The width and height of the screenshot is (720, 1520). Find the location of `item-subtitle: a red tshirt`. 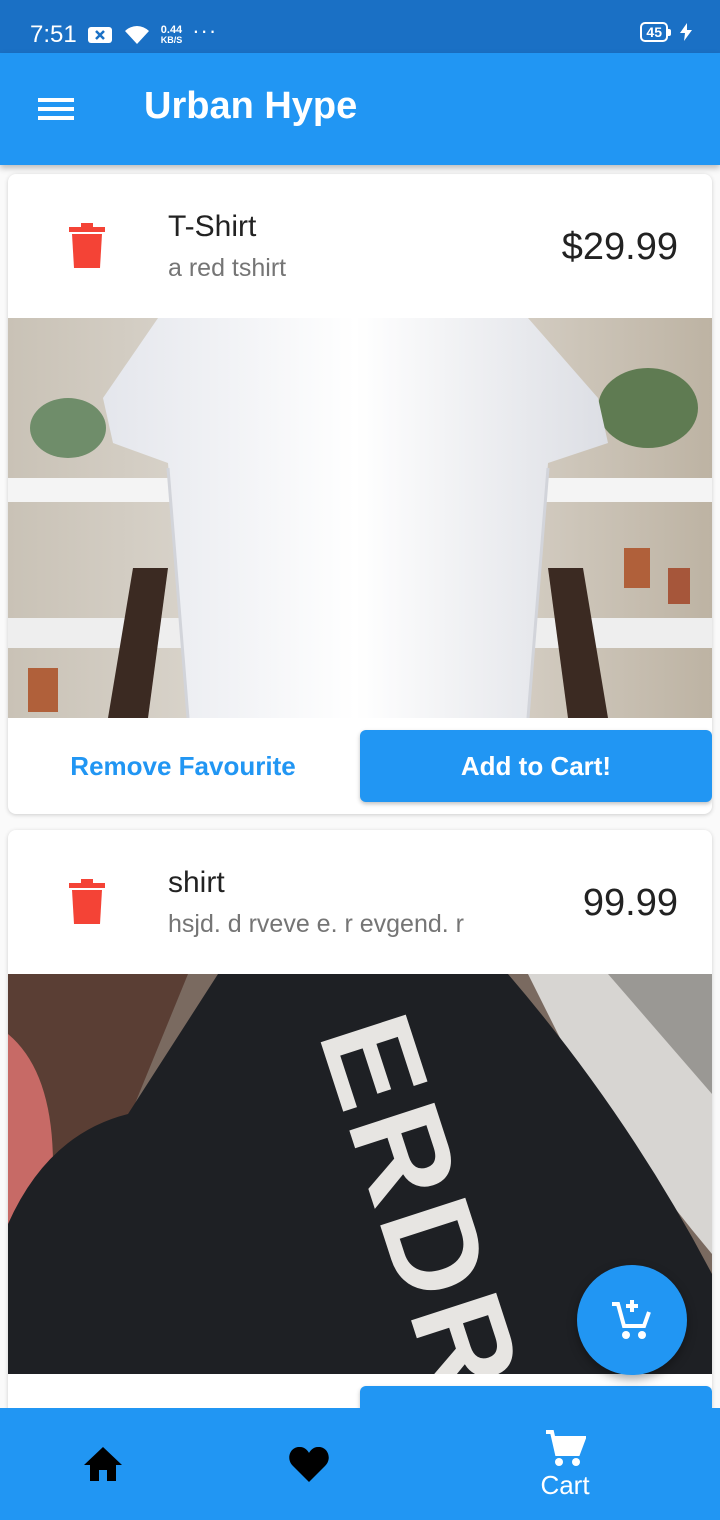

item-subtitle: a red tshirt is located at coordinates (227, 268).